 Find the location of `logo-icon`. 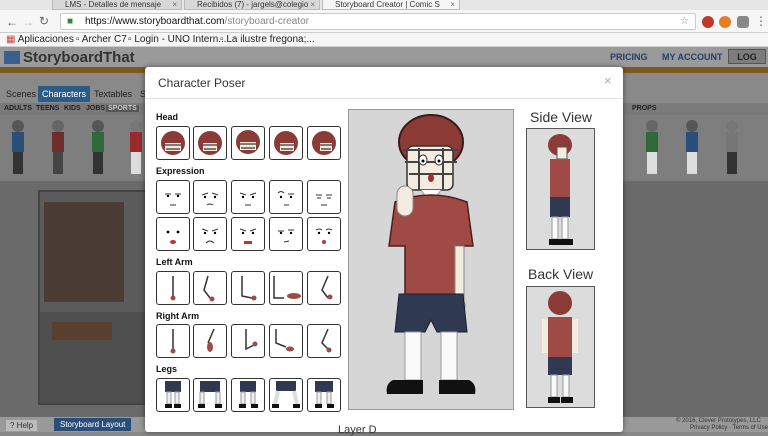

logo-icon is located at coordinates (12, 57).